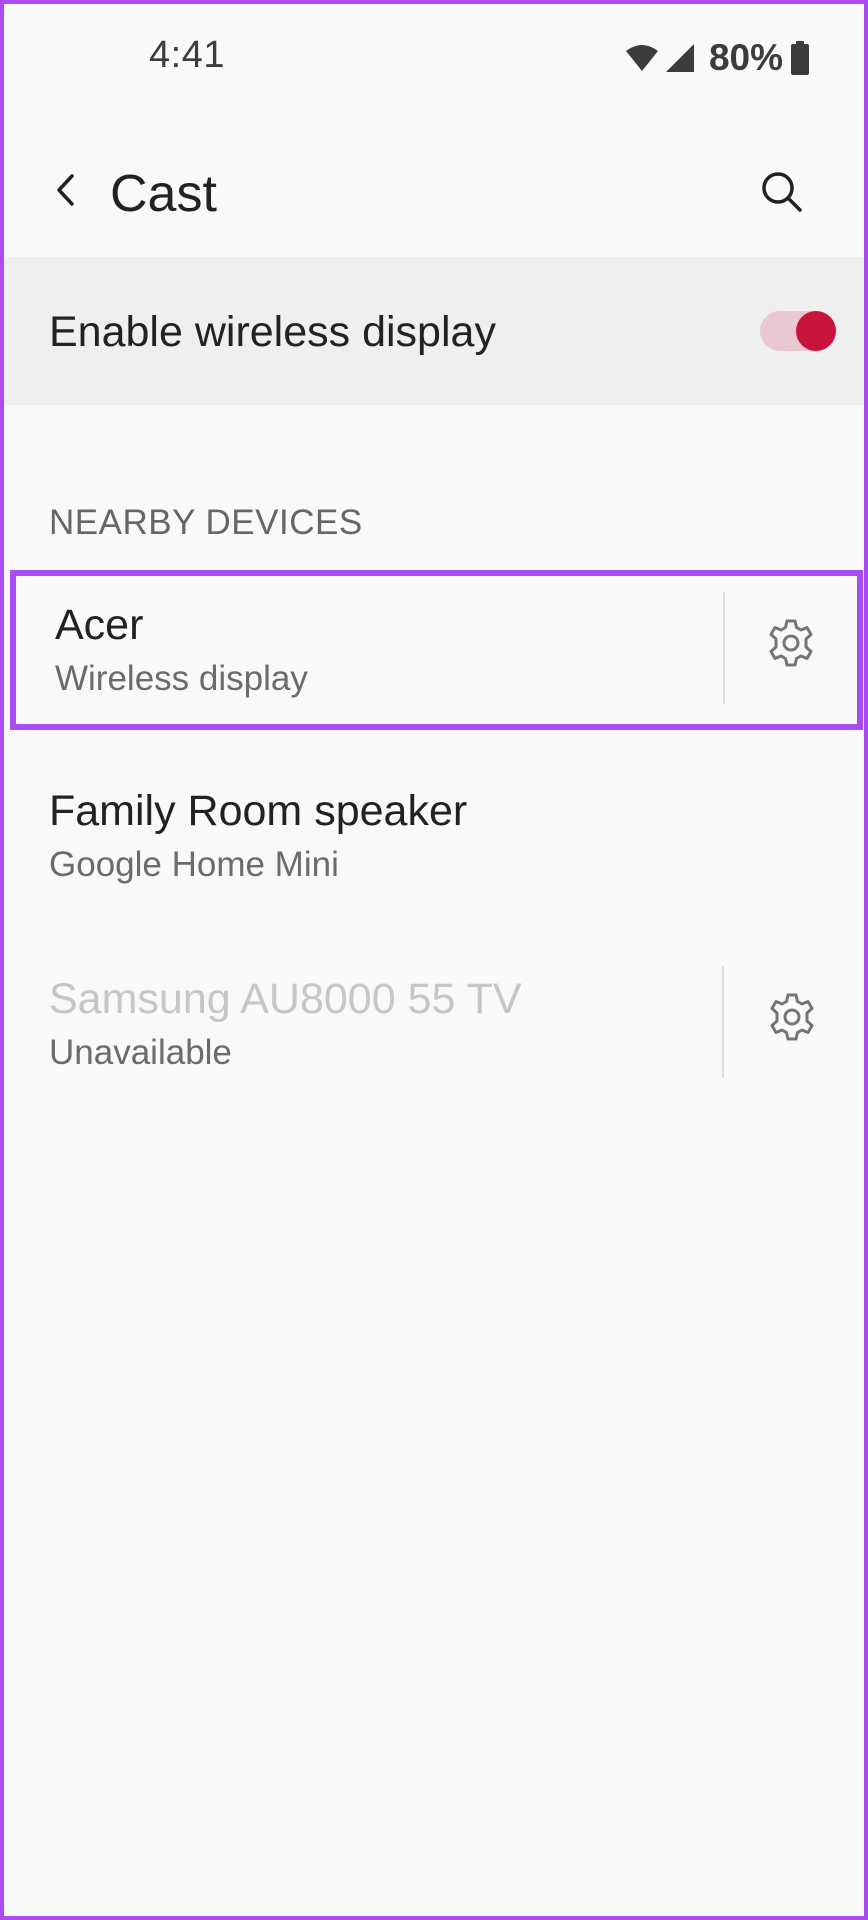 This screenshot has height=1920, width=868. What do you see at coordinates (285, 999) in the screenshot?
I see `device-name: Samsung AU8000 55 TV` at bounding box center [285, 999].